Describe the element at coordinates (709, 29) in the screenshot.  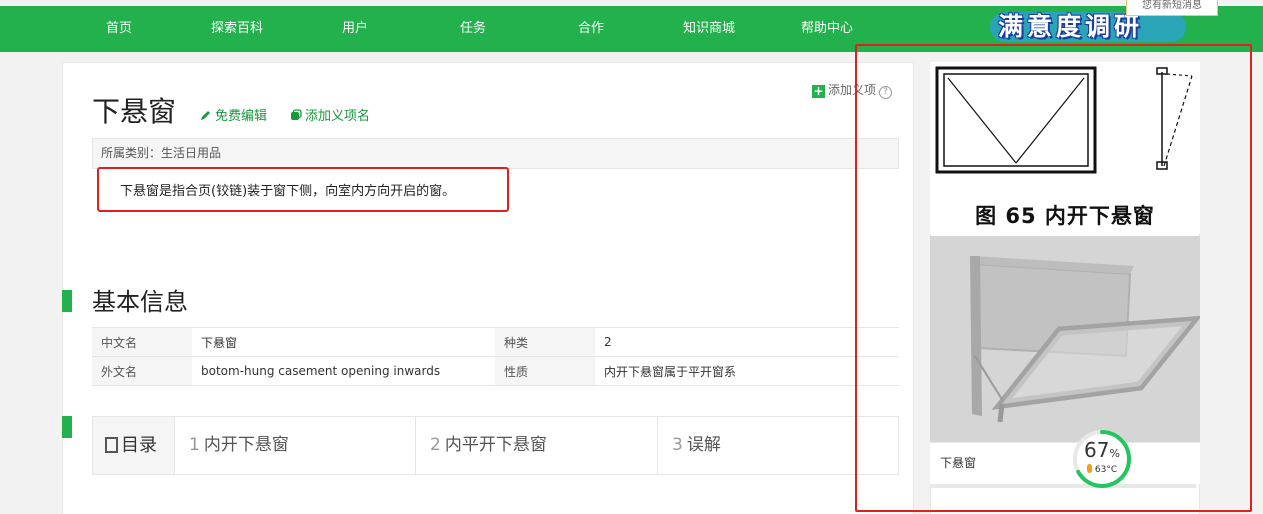
I see `nav-store: 知识商城` at that location.